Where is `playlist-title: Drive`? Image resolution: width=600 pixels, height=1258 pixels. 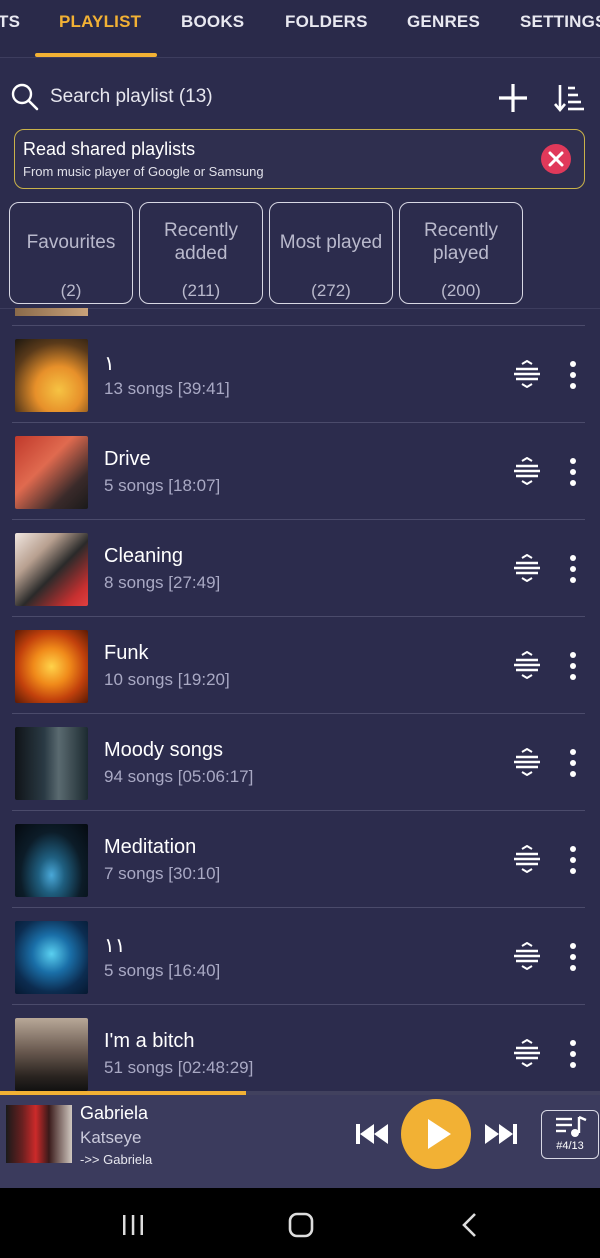 playlist-title: Drive is located at coordinates (127, 459).